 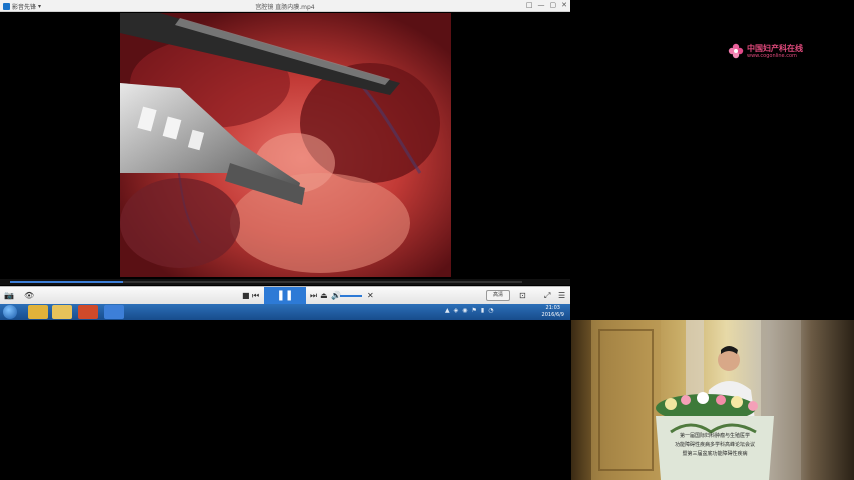 I want to click on tray-power-icon: ▮, so click(x=482, y=310).